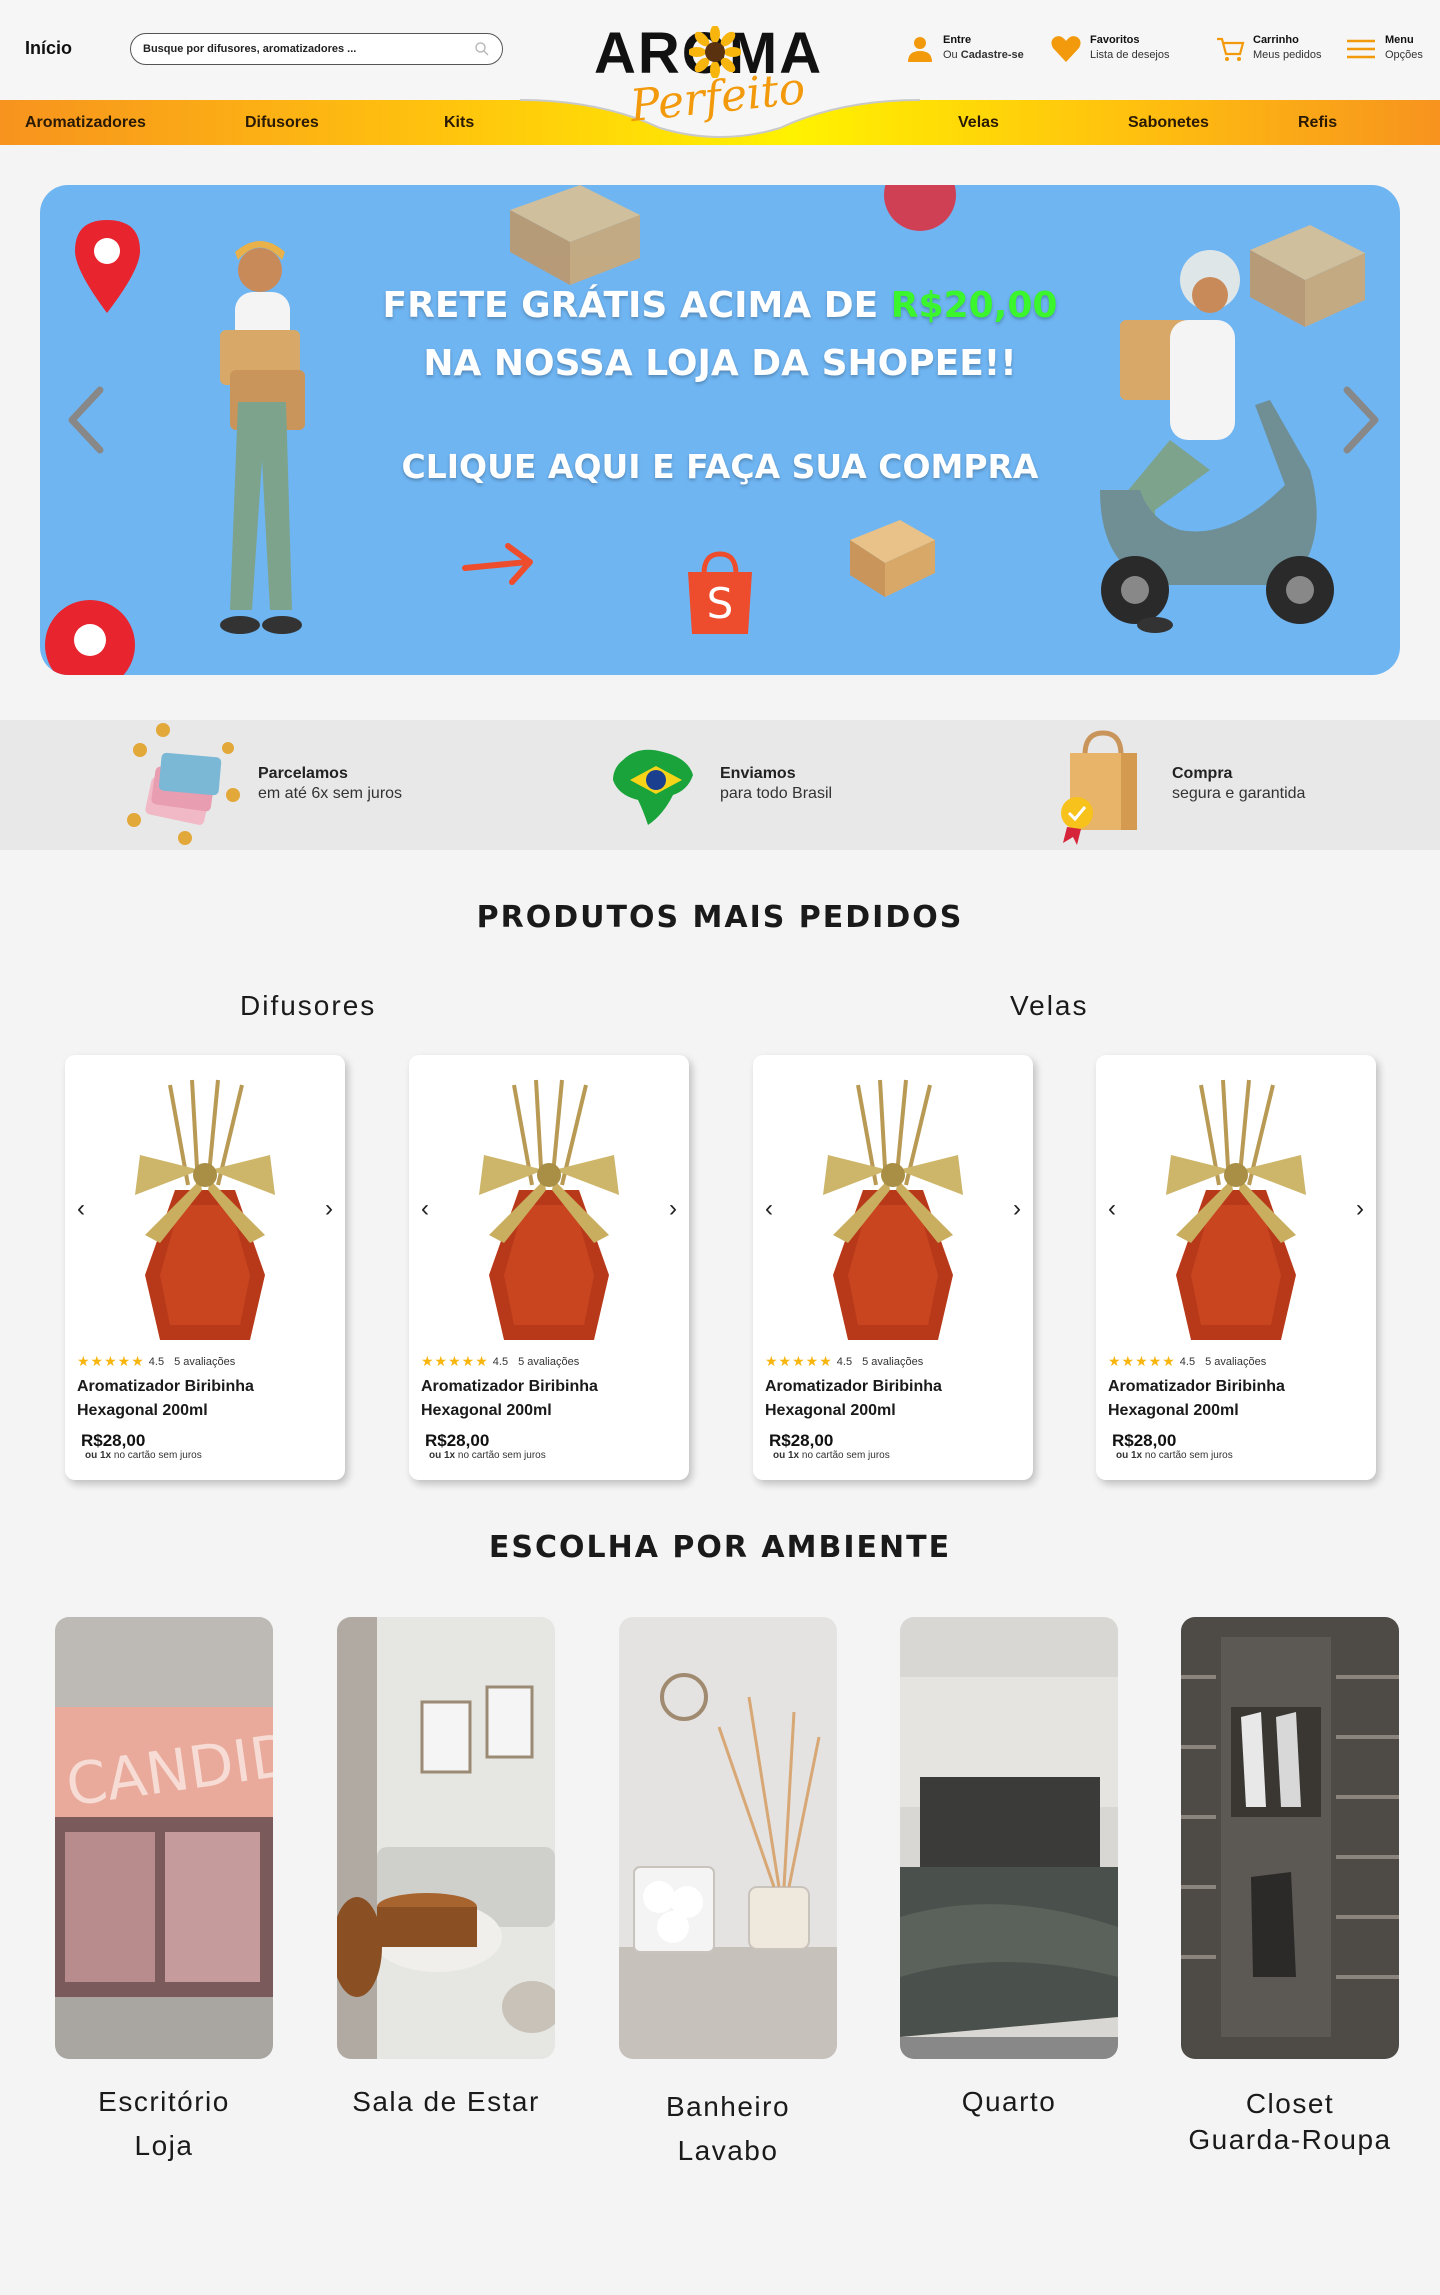 The image size is (1440, 2295). What do you see at coordinates (1290, 2139) in the screenshot?
I see `ambiente-line2: Guarda-Roupa` at bounding box center [1290, 2139].